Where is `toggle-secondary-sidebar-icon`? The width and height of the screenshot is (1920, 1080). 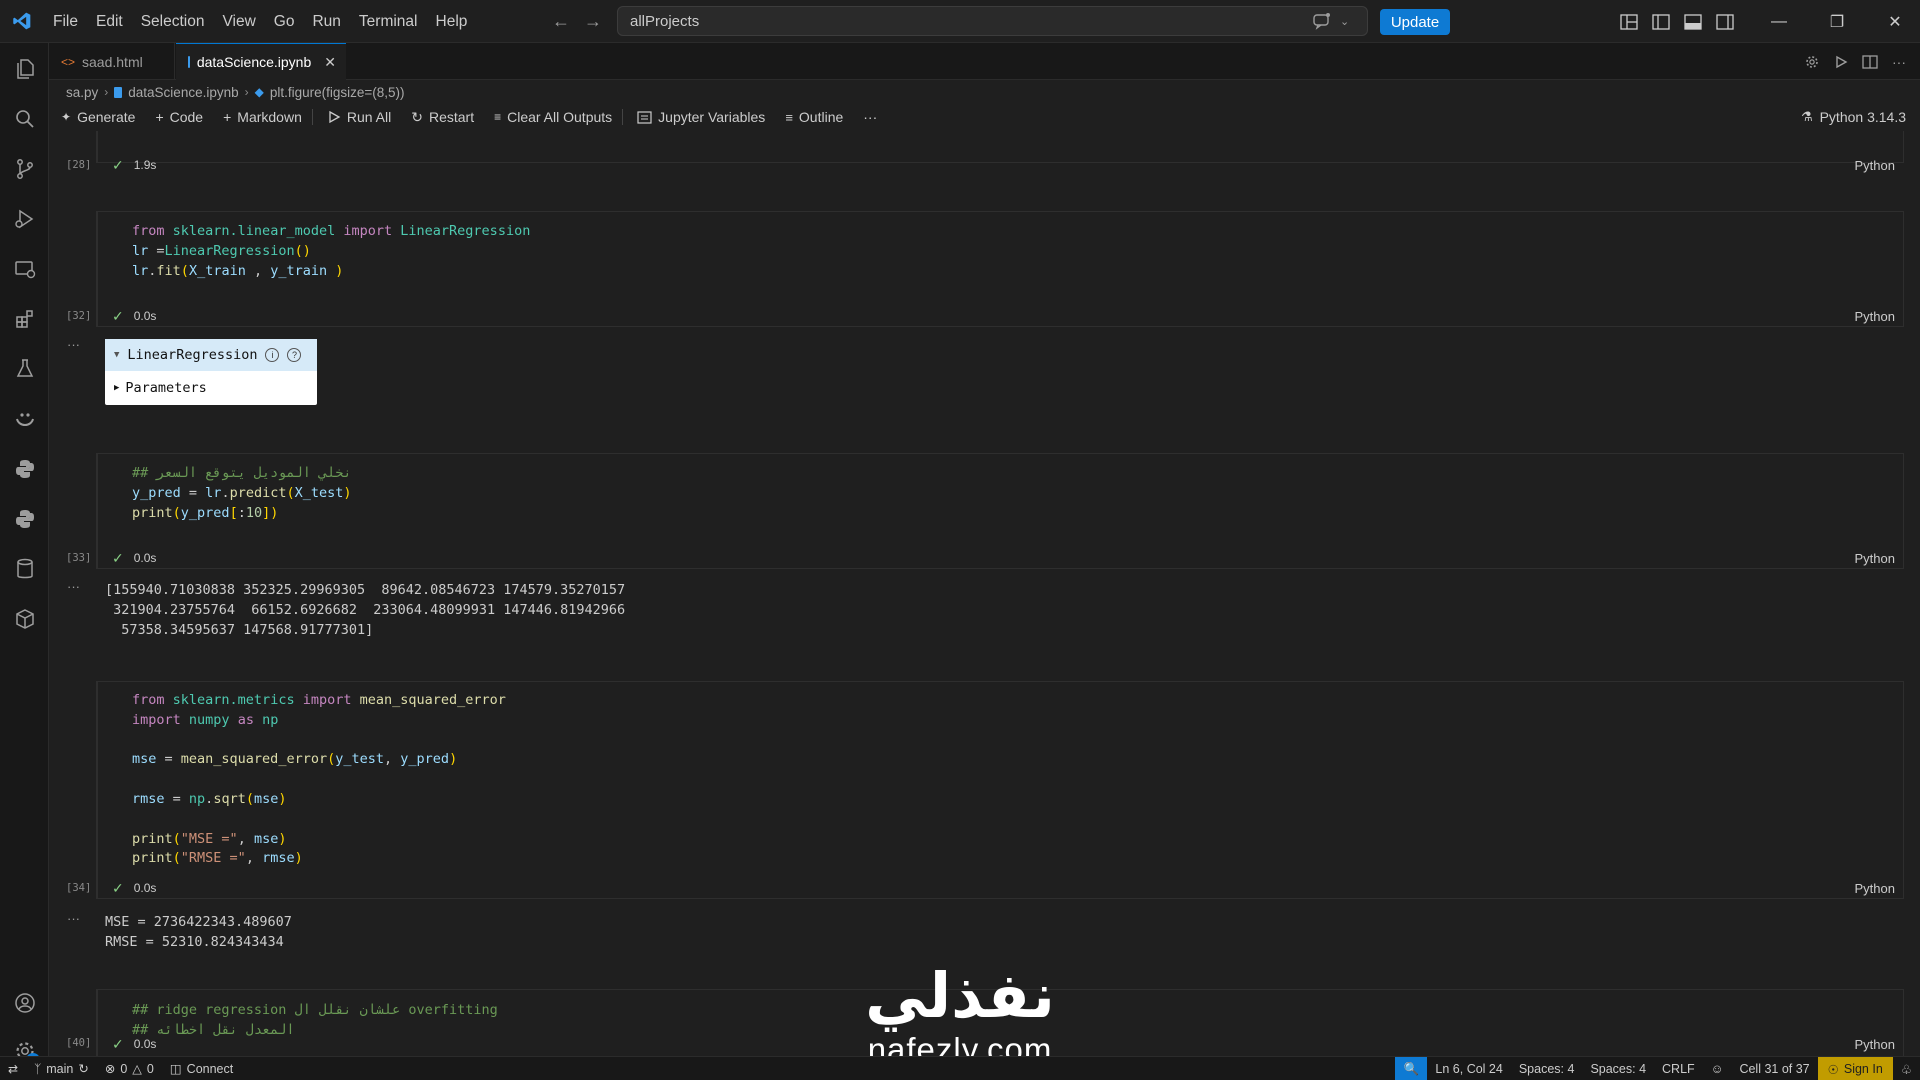
toggle-secondary-sidebar-icon is located at coordinates (1725, 21).